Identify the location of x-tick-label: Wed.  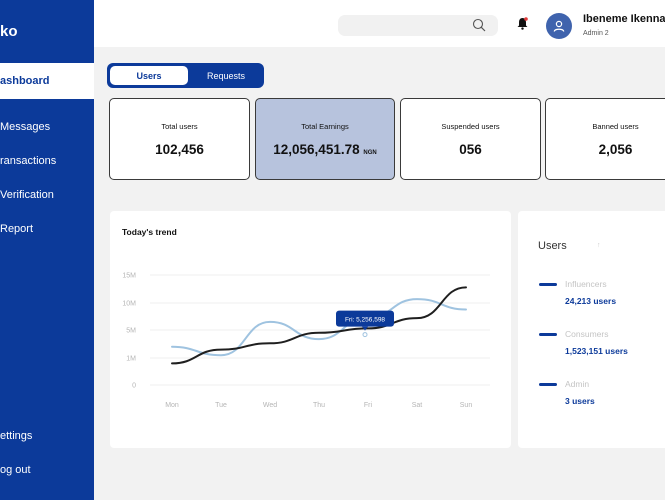
(270, 405).